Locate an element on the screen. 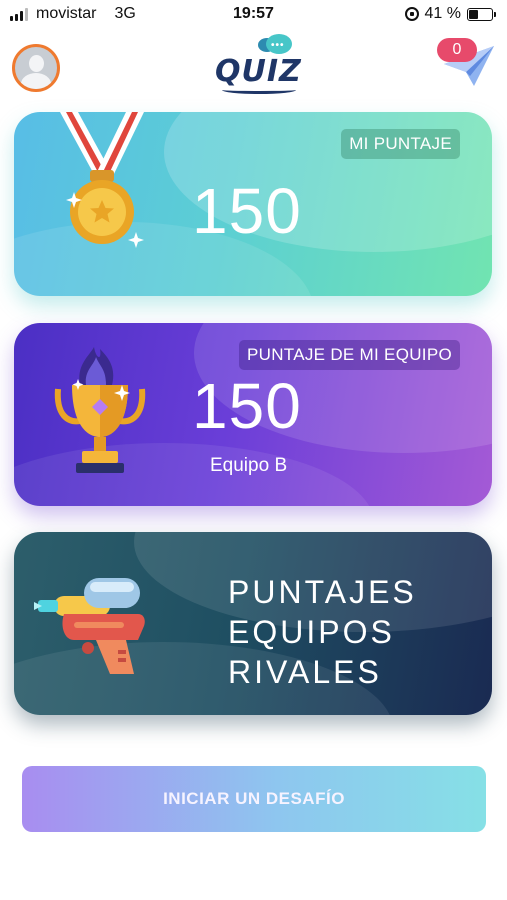 The width and height of the screenshot is (507, 900). status-right: 41 % is located at coordinates (450, 14).